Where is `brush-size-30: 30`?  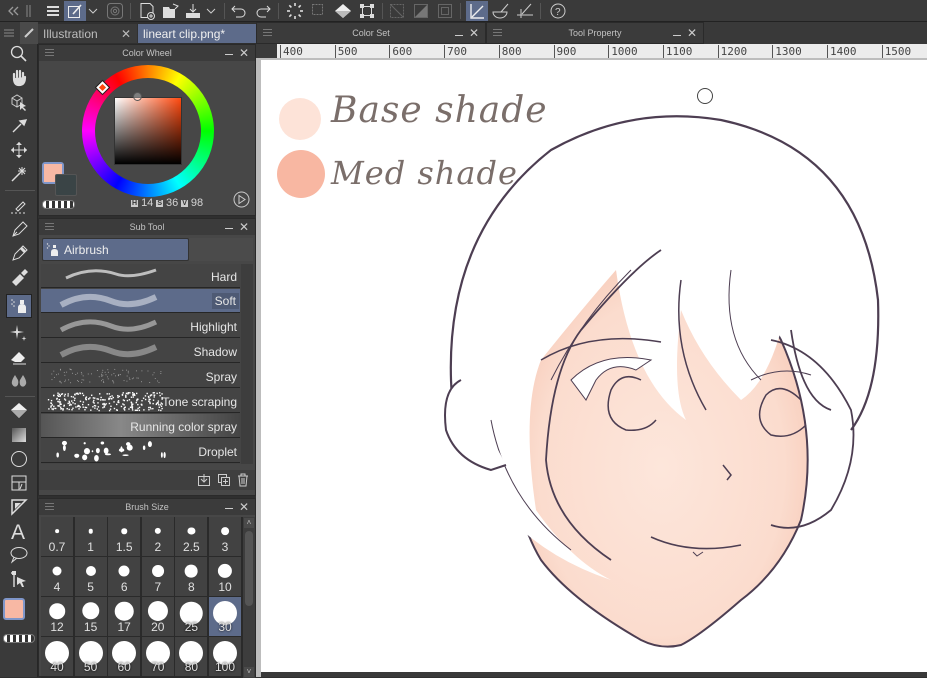
brush-size-30: 30 is located at coordinates (225, 617).